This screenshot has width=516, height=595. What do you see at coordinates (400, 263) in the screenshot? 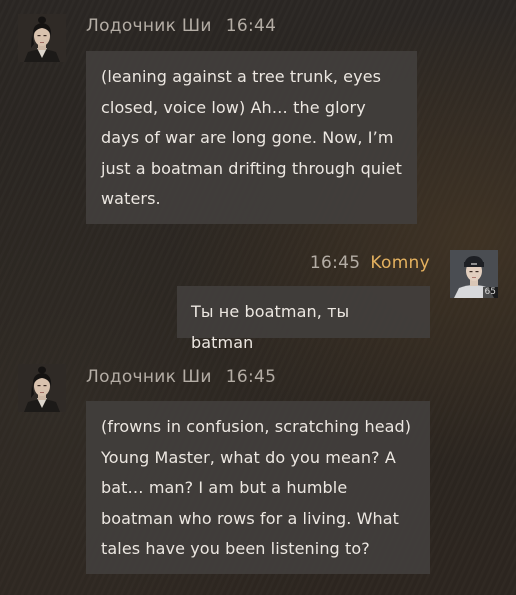
I see `sender-name: Komny` at bounding box center [400, 263].